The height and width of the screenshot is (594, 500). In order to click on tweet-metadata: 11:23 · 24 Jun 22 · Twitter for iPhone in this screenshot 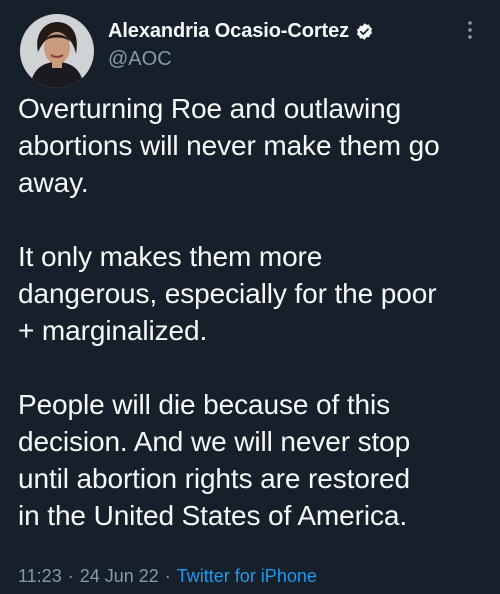, I will do `click(167, 576)`.